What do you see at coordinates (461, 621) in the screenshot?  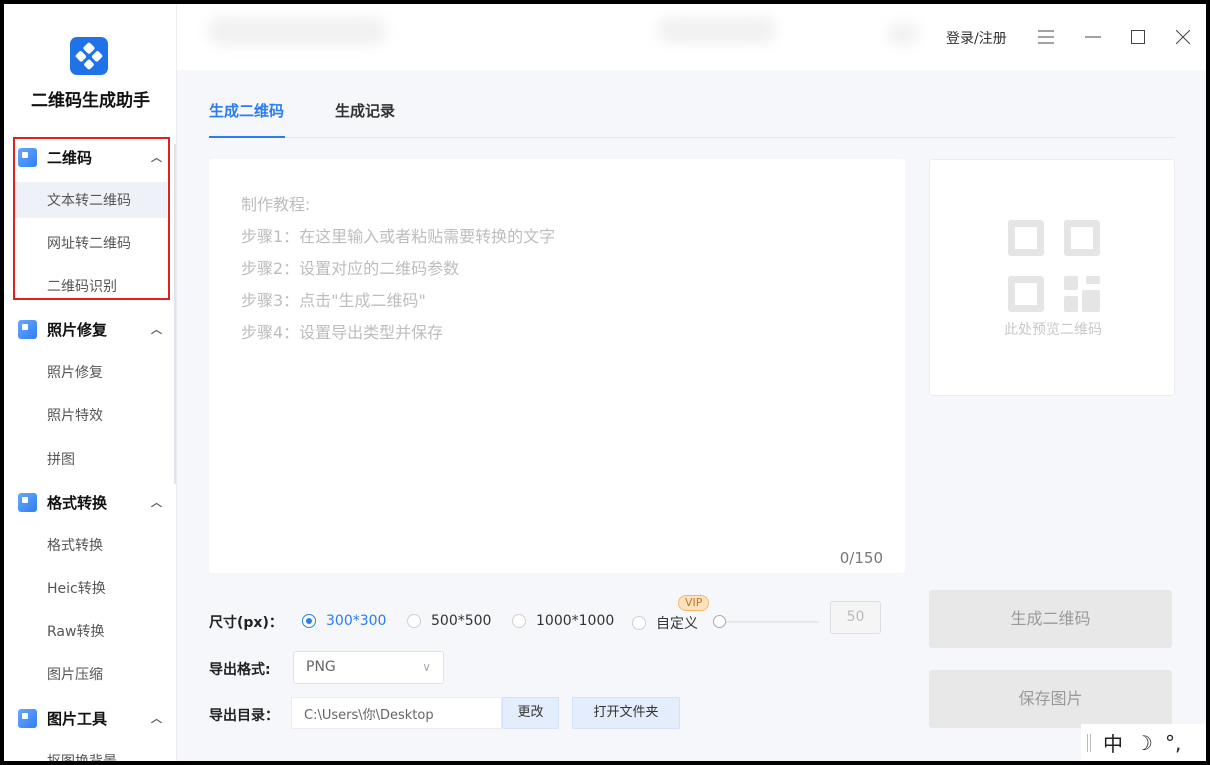 I see `radio-label: 500*500` at bounding box center [461, 621].